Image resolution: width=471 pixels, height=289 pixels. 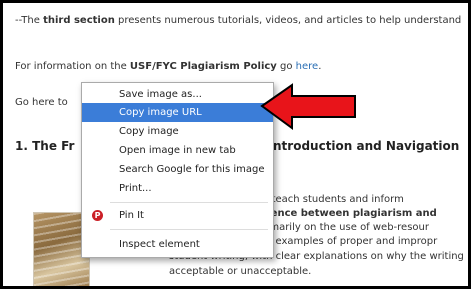 I want to click on menu-item-copy-image: Copy image, so click(x=177, y=131).